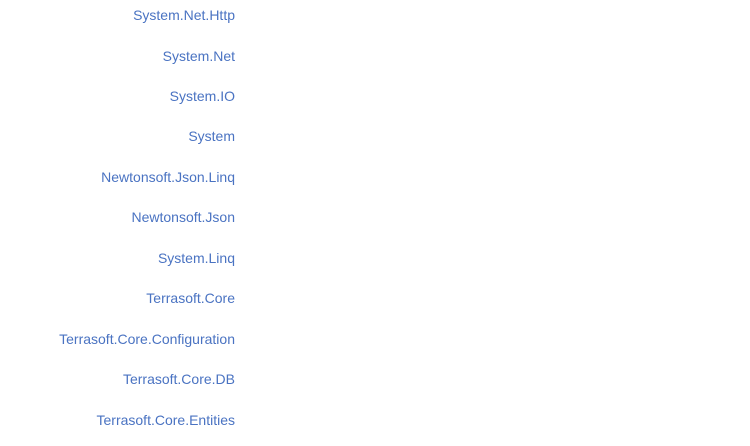  Describe the element at coordinates (190, 298) in the screenshot. I see `namespace-link-terrasoft-core: Terrasoft.Core` at that location.